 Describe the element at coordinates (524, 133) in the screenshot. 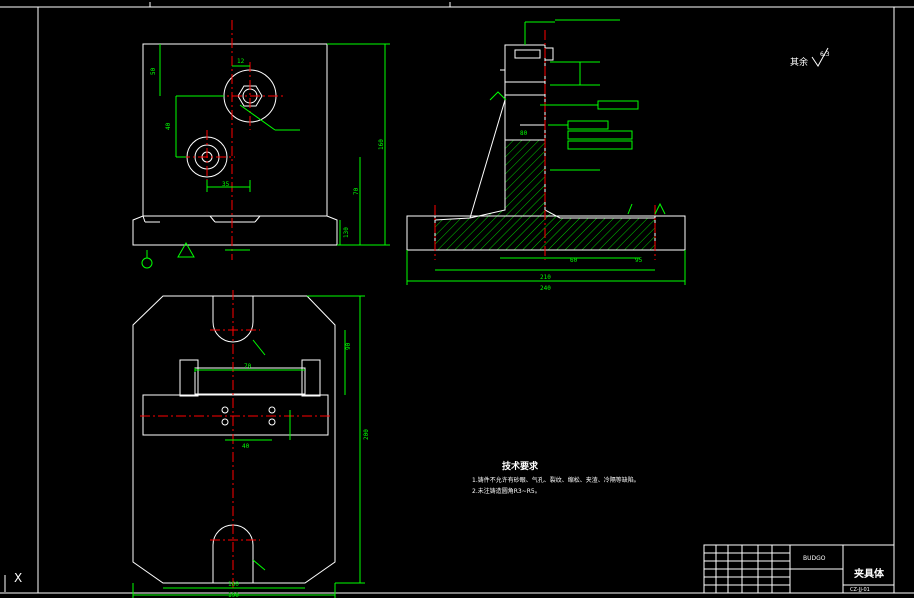

I see `dim-w4: 80` at that location.